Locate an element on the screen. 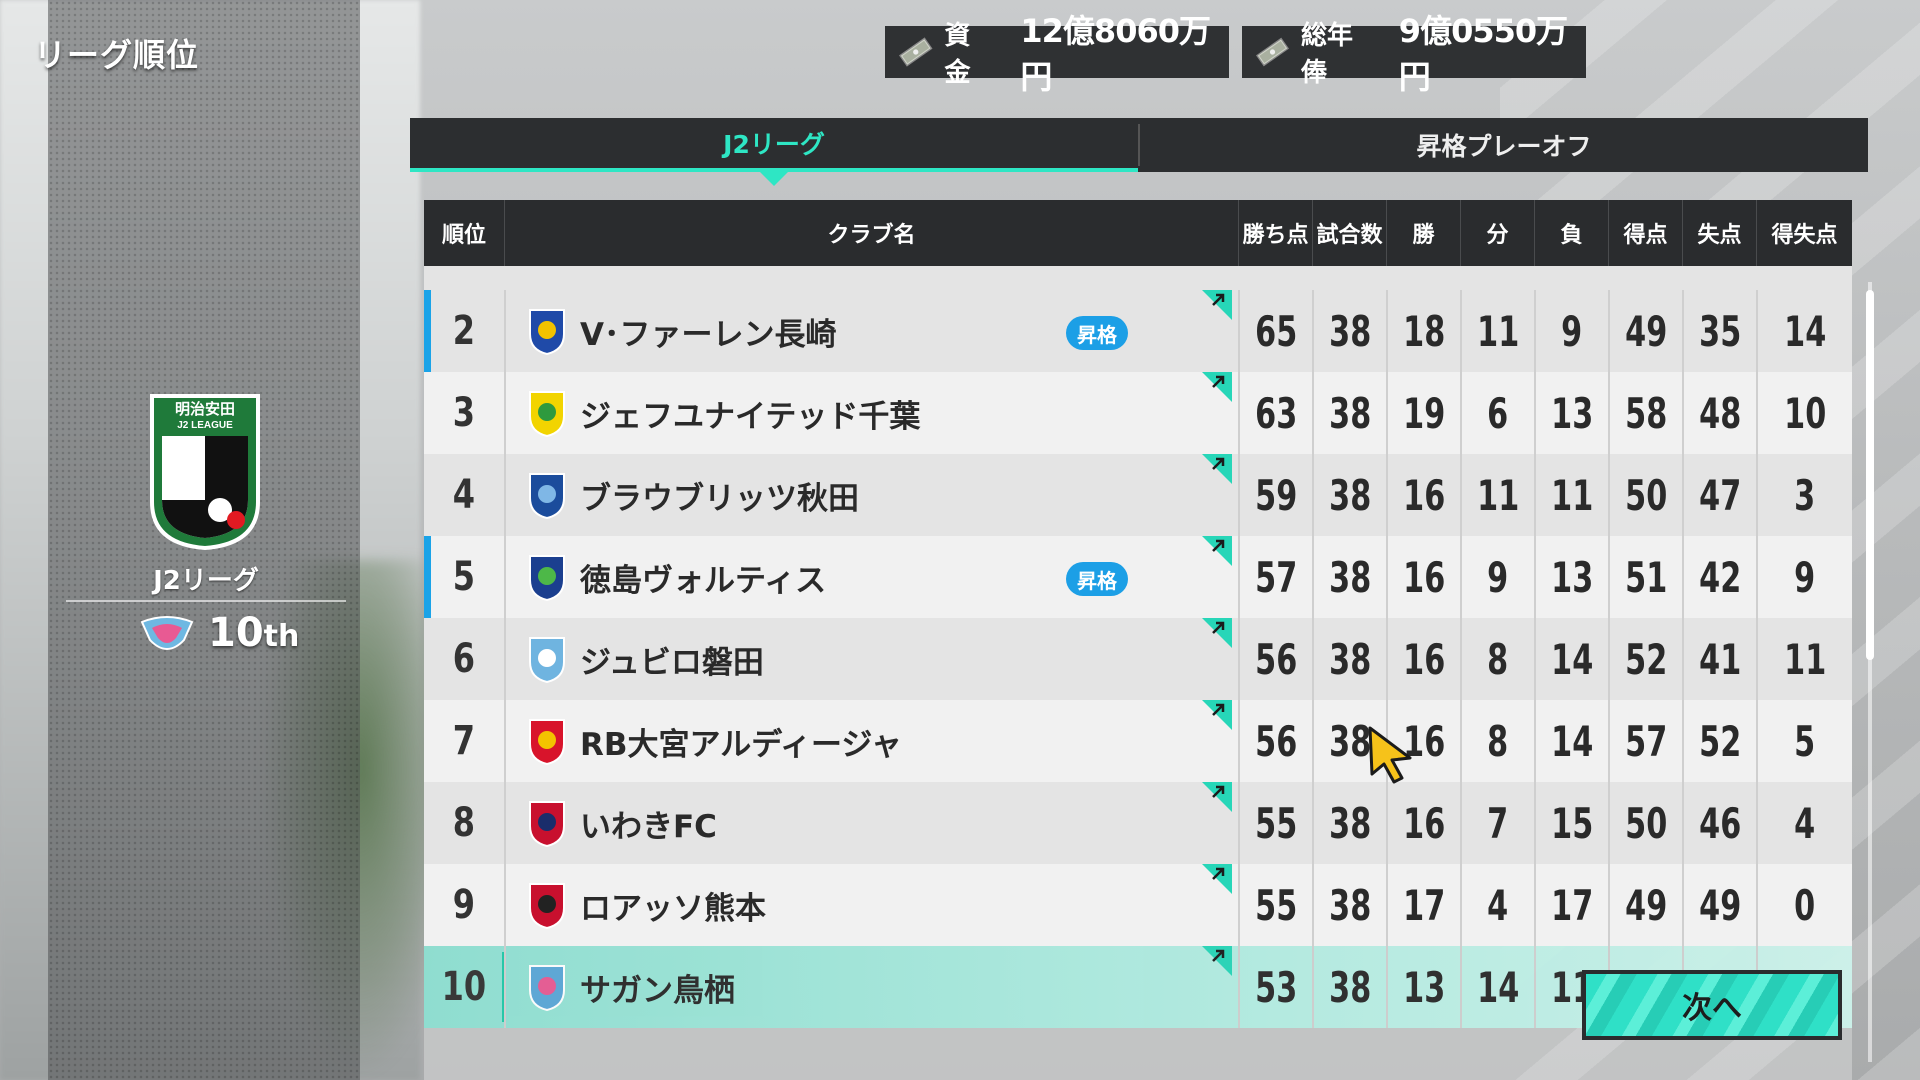  my-rank-suffix: th is located at coordinates (281, 636).